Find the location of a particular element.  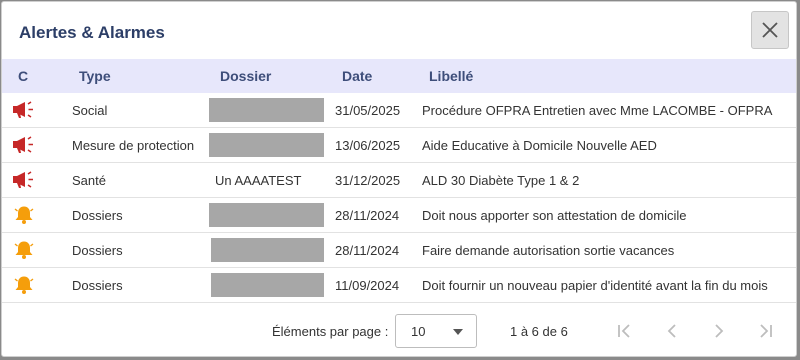

table-header: C Type Dossier Date Libellé is located at coordinates (399, 76).